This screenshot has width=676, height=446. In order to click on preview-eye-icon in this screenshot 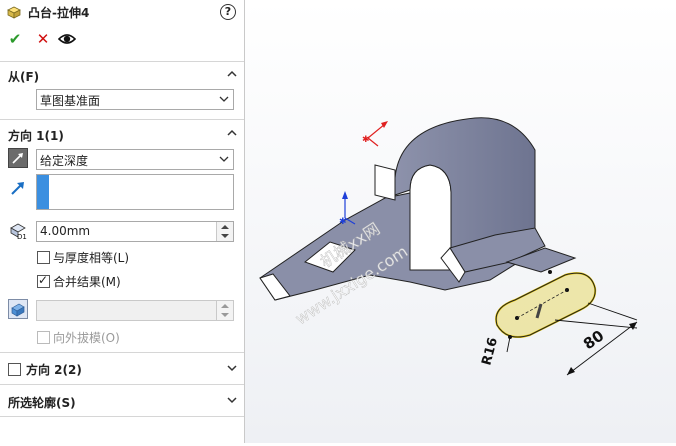, I will do `click(67, 39)`.